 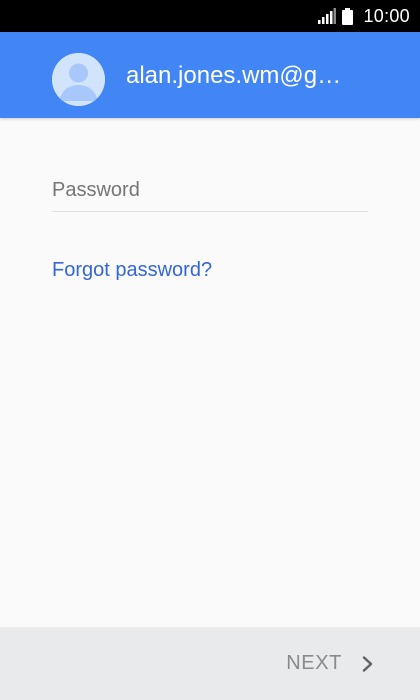 I want to click on password-field, so click(x=210, y=191).